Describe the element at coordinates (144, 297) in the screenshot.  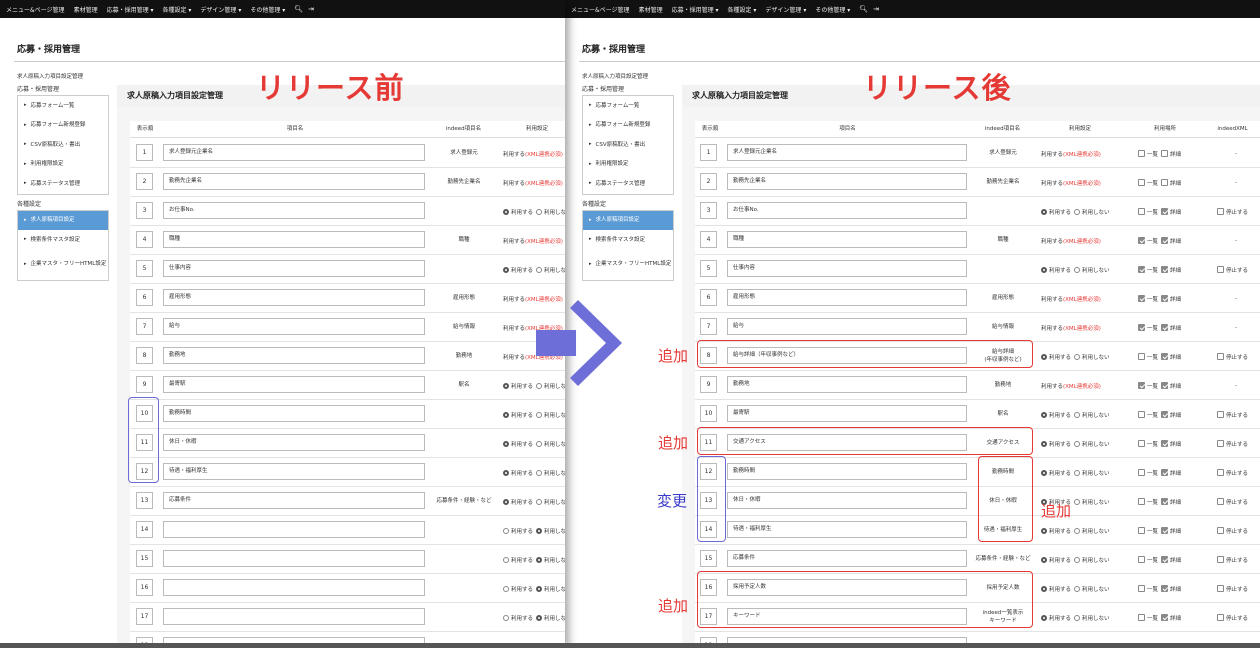
I see `order-input: 6` at that location.